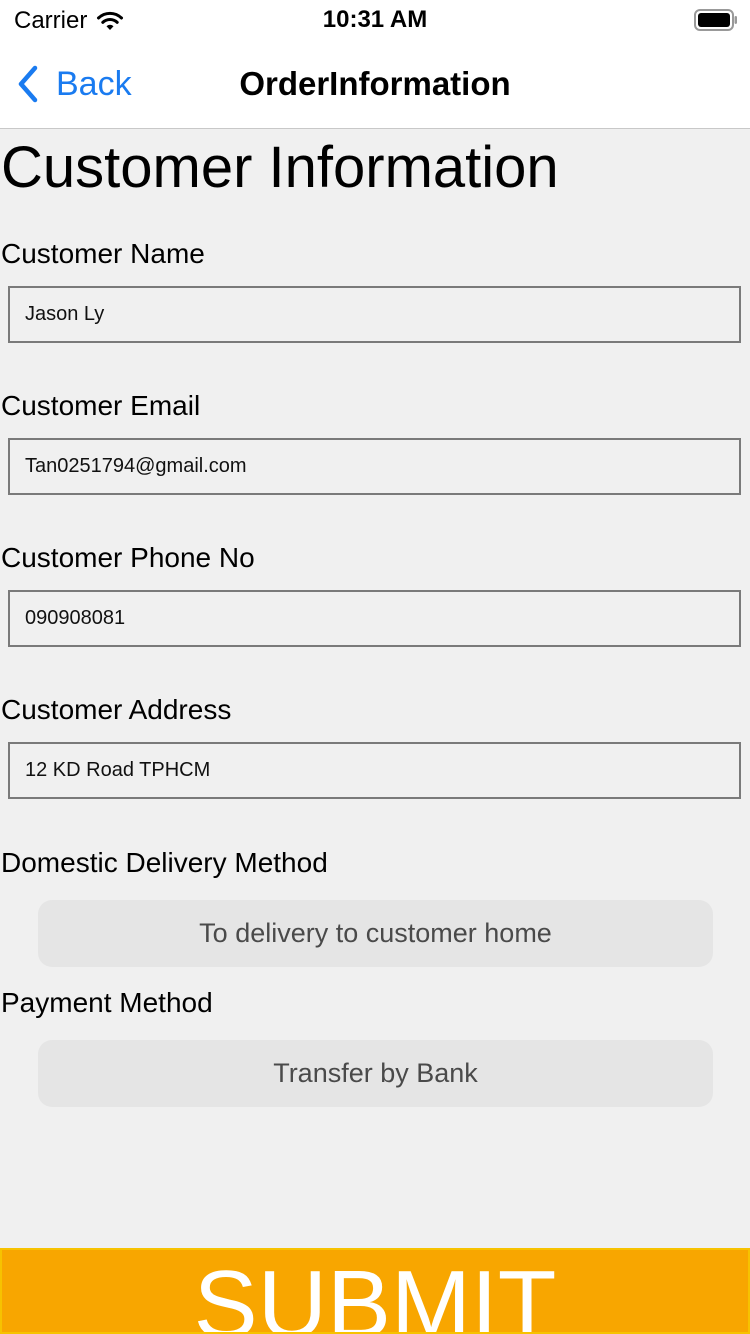 This screenshot has width=750, height=1334. Describe the element at coordinates (715, 20) in the screenshot. I see `battery-icon` at that location.